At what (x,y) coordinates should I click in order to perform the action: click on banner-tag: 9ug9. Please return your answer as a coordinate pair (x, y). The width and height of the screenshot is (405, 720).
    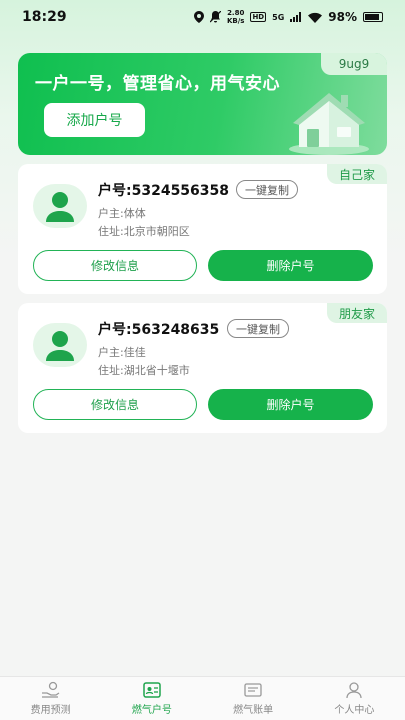
    Looking at the image, I should click on (354, 64).